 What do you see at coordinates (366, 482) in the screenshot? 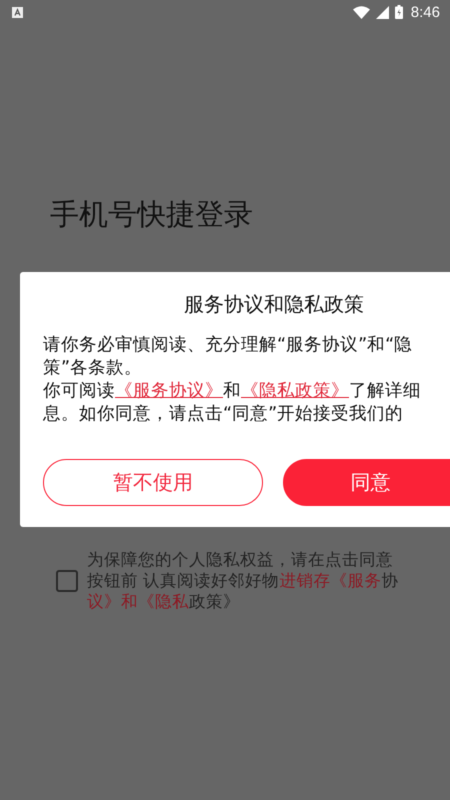
I see `agree-button: 同意` at bounding box center [366, 482].